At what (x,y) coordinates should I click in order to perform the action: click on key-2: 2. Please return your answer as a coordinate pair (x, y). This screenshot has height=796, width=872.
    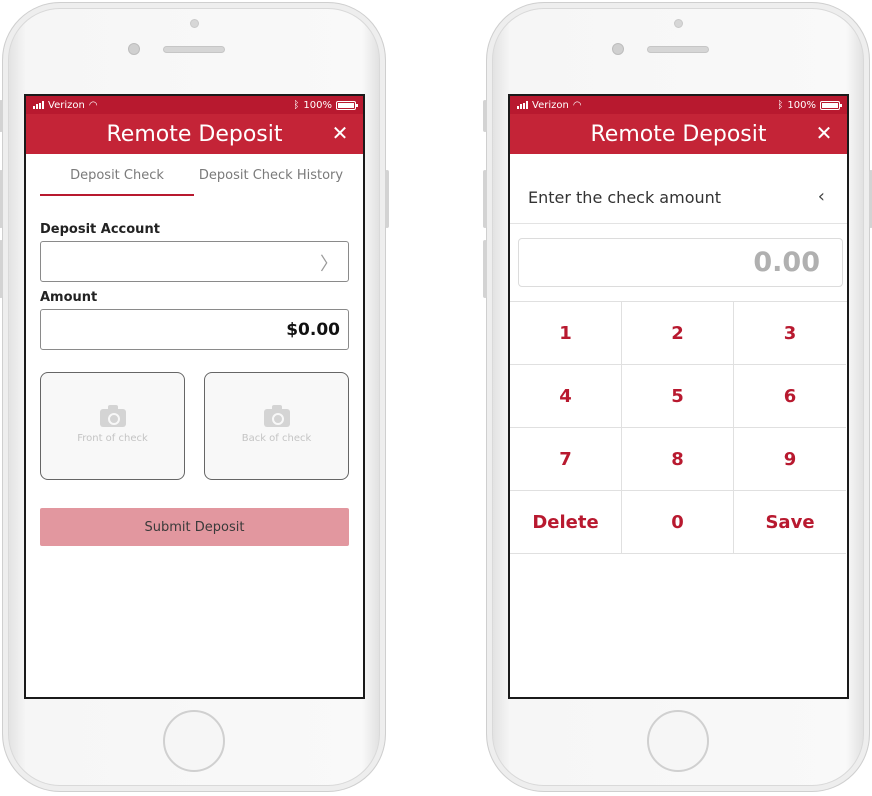
    Looking at the image, I should click on (678, 333).